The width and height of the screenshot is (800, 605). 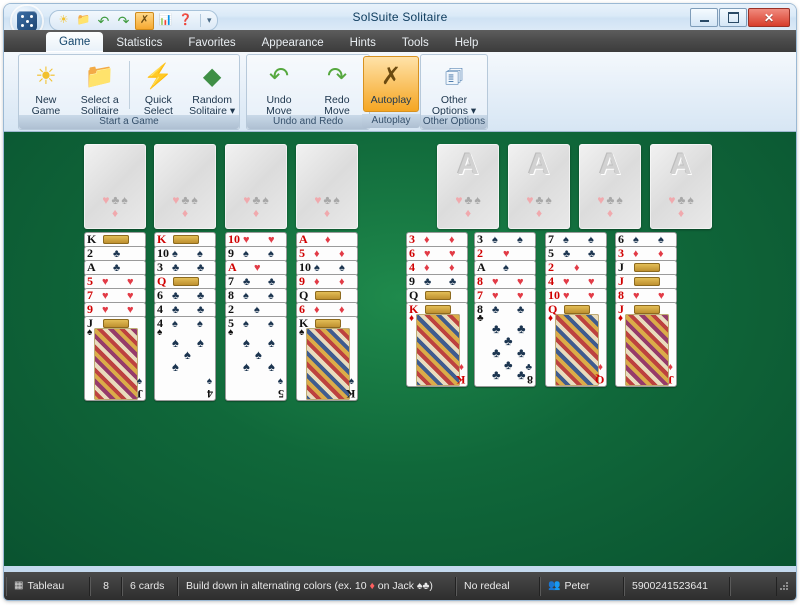 What do you see at coordinates (139, 42) in the screenshot?
I see `tab-statistics: Statistics` at bounding box center [139, 42].